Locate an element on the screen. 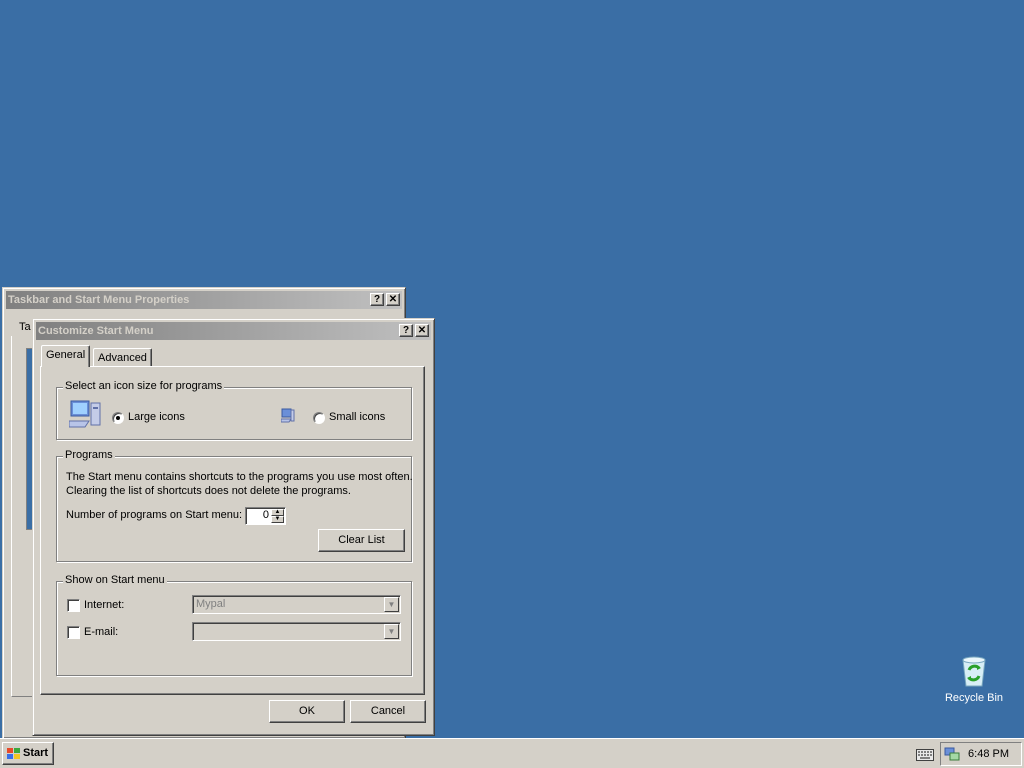 This screenshot has height=768, width=1024. clock: 6:48 PM is located at coordinates (988, 754).